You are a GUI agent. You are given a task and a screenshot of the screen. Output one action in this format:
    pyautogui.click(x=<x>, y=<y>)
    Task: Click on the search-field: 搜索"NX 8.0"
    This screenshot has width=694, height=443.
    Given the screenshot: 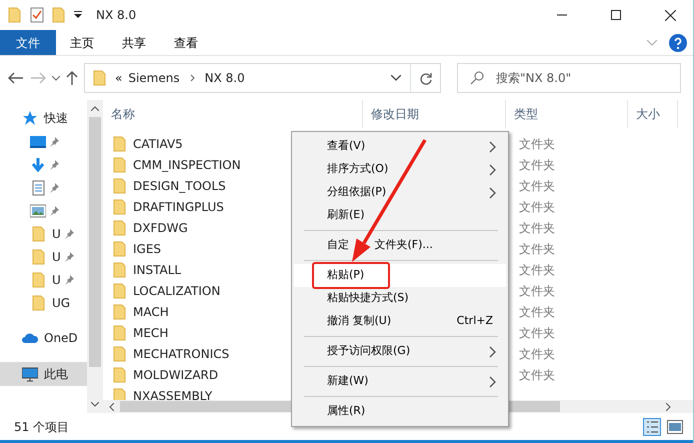 What is the action you would take?
    pyautogui.click(x=587, y=78)
    